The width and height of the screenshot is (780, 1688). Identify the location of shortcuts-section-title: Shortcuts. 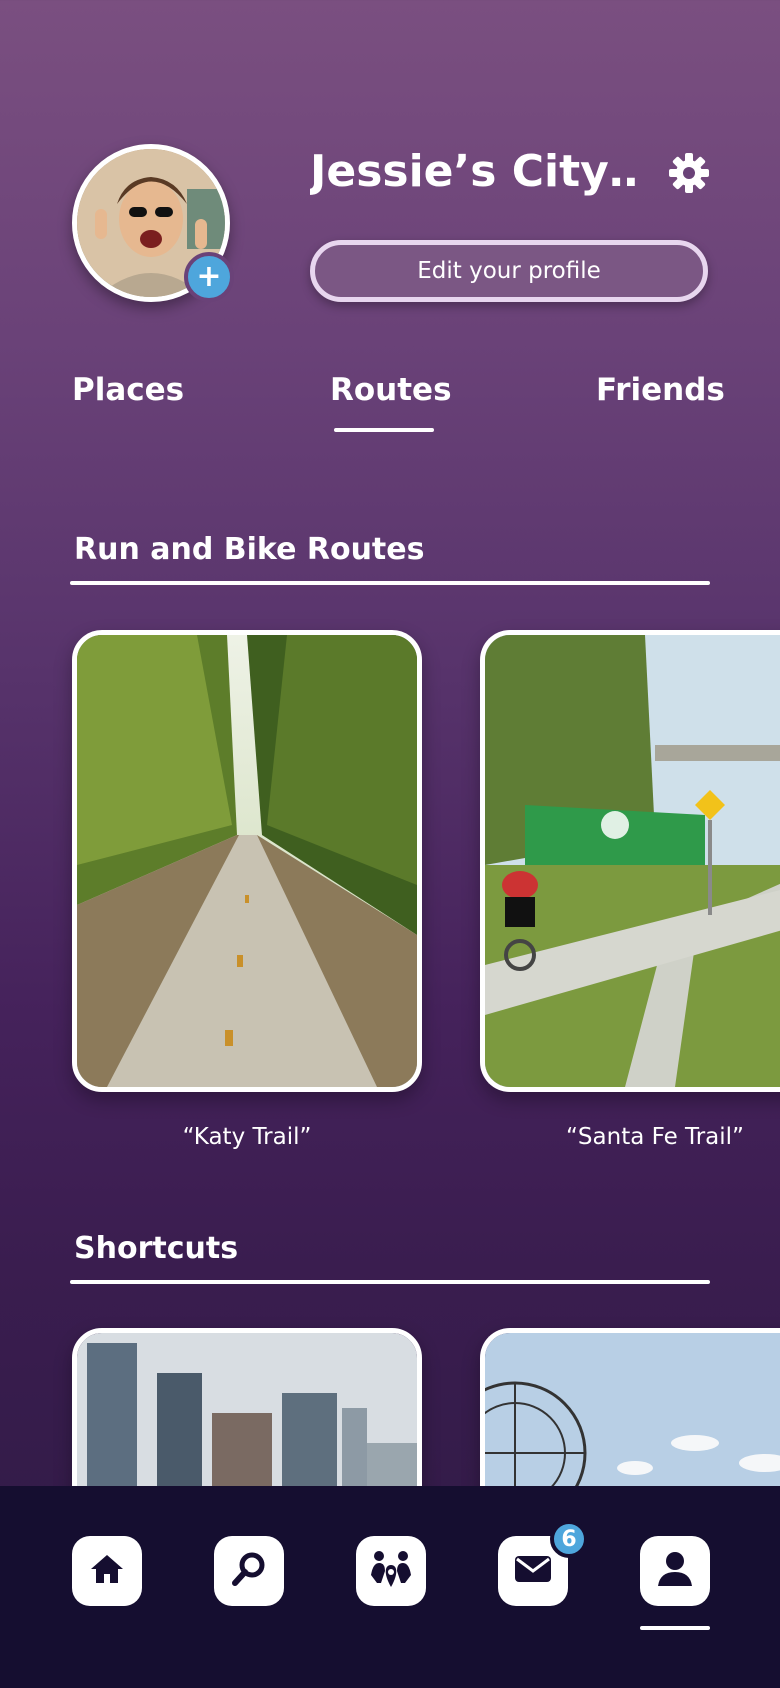
(156, 1248).